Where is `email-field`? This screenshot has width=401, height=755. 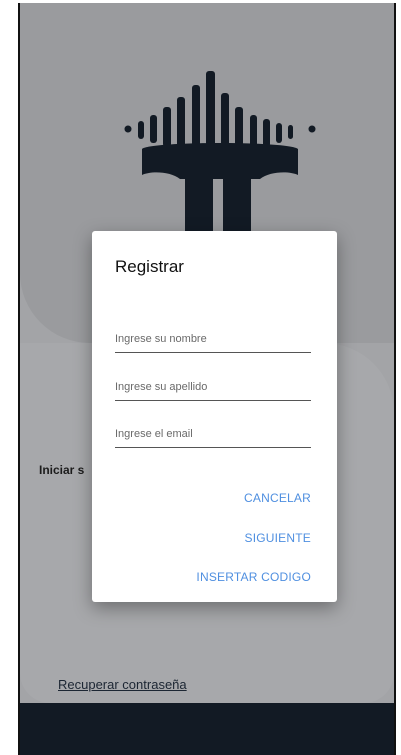 email-field is located at coordinates (213, 434).